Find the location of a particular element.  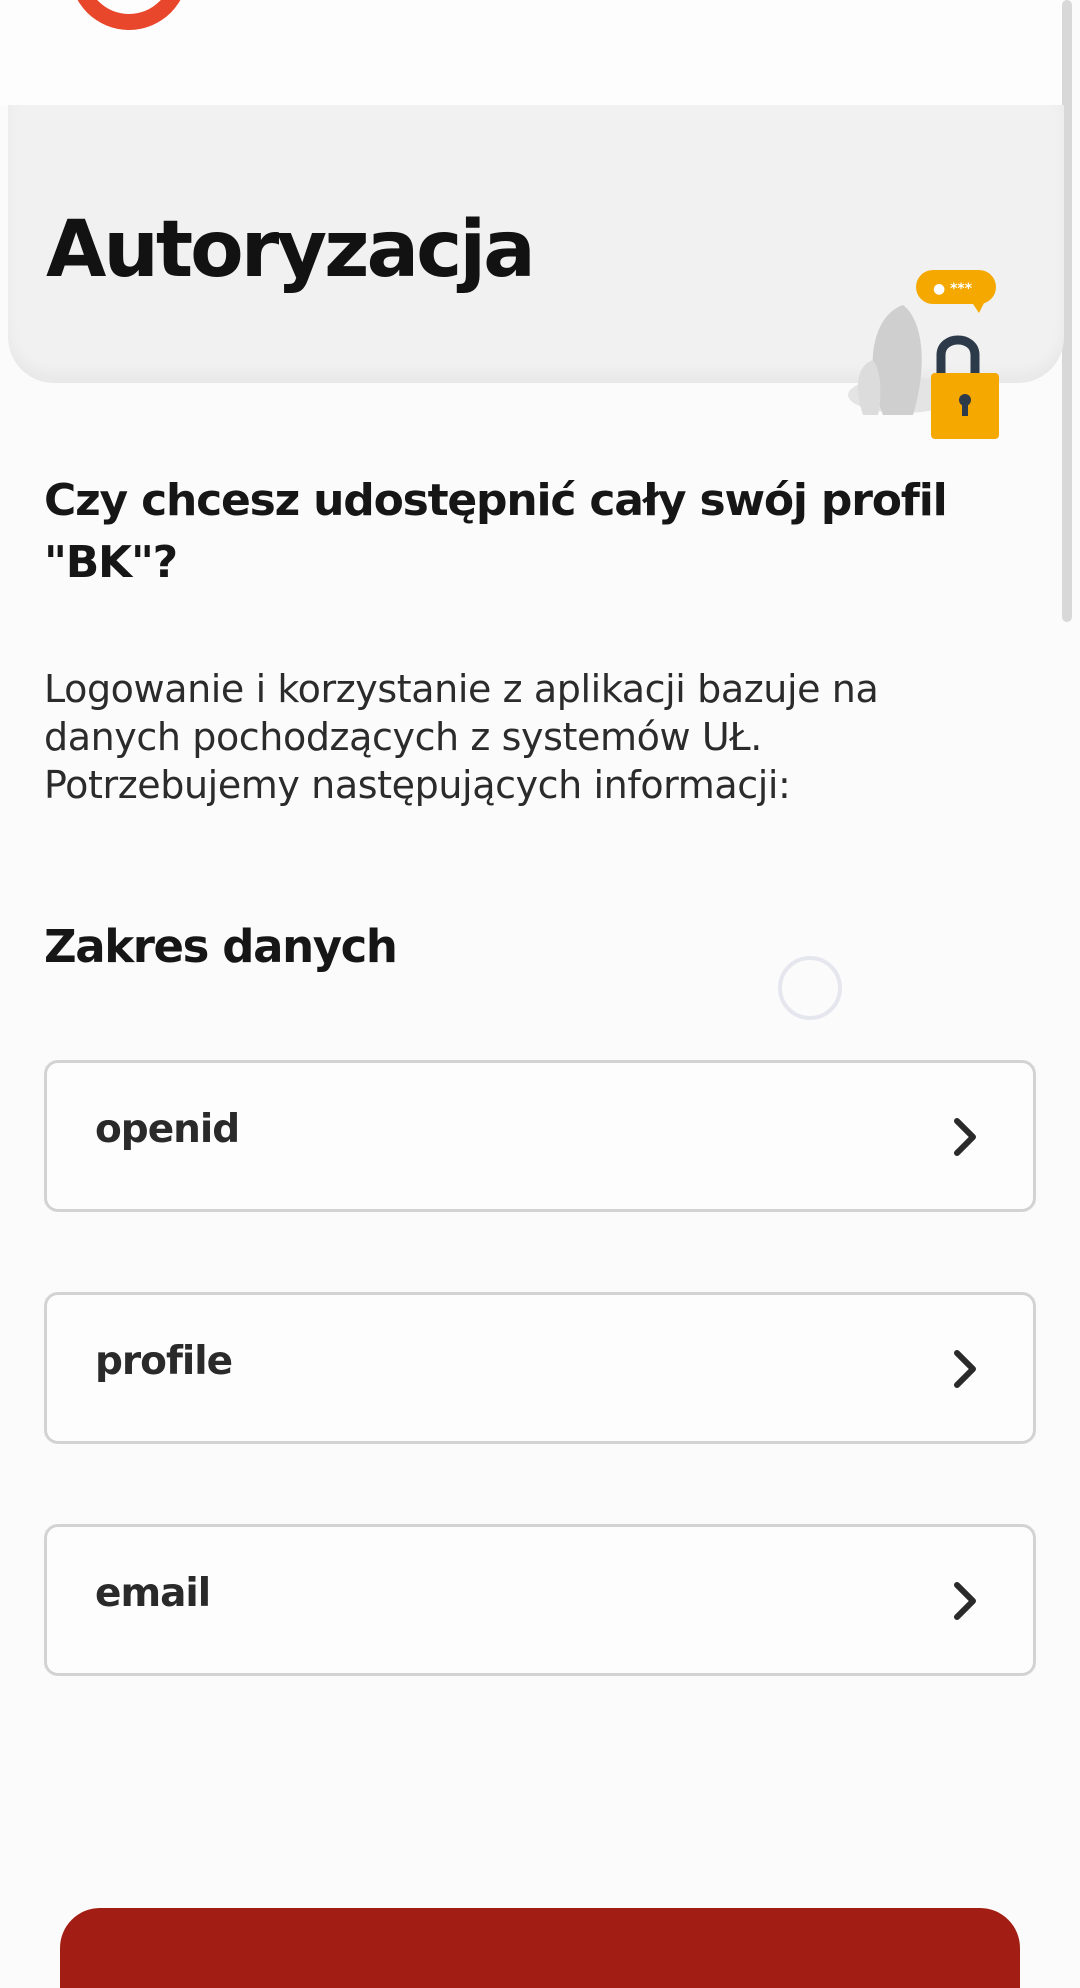

scope-item-openid: openid is located at coordinates (540, 1136).